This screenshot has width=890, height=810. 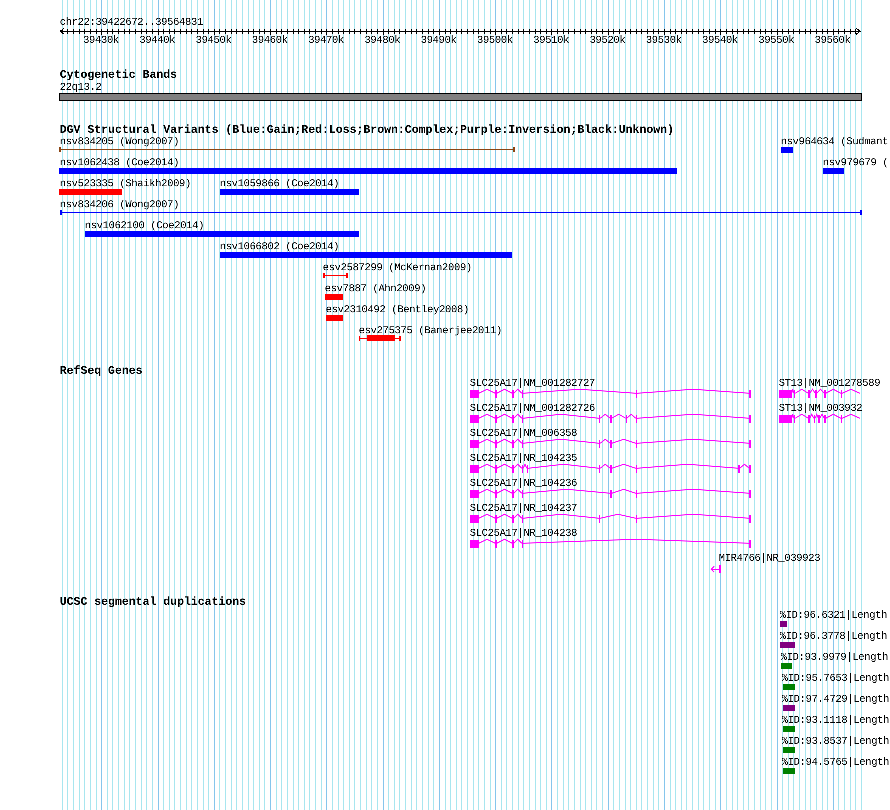 I want to click on variant-label: nsv964634 (Sudmant, so click(x=834, y=142).